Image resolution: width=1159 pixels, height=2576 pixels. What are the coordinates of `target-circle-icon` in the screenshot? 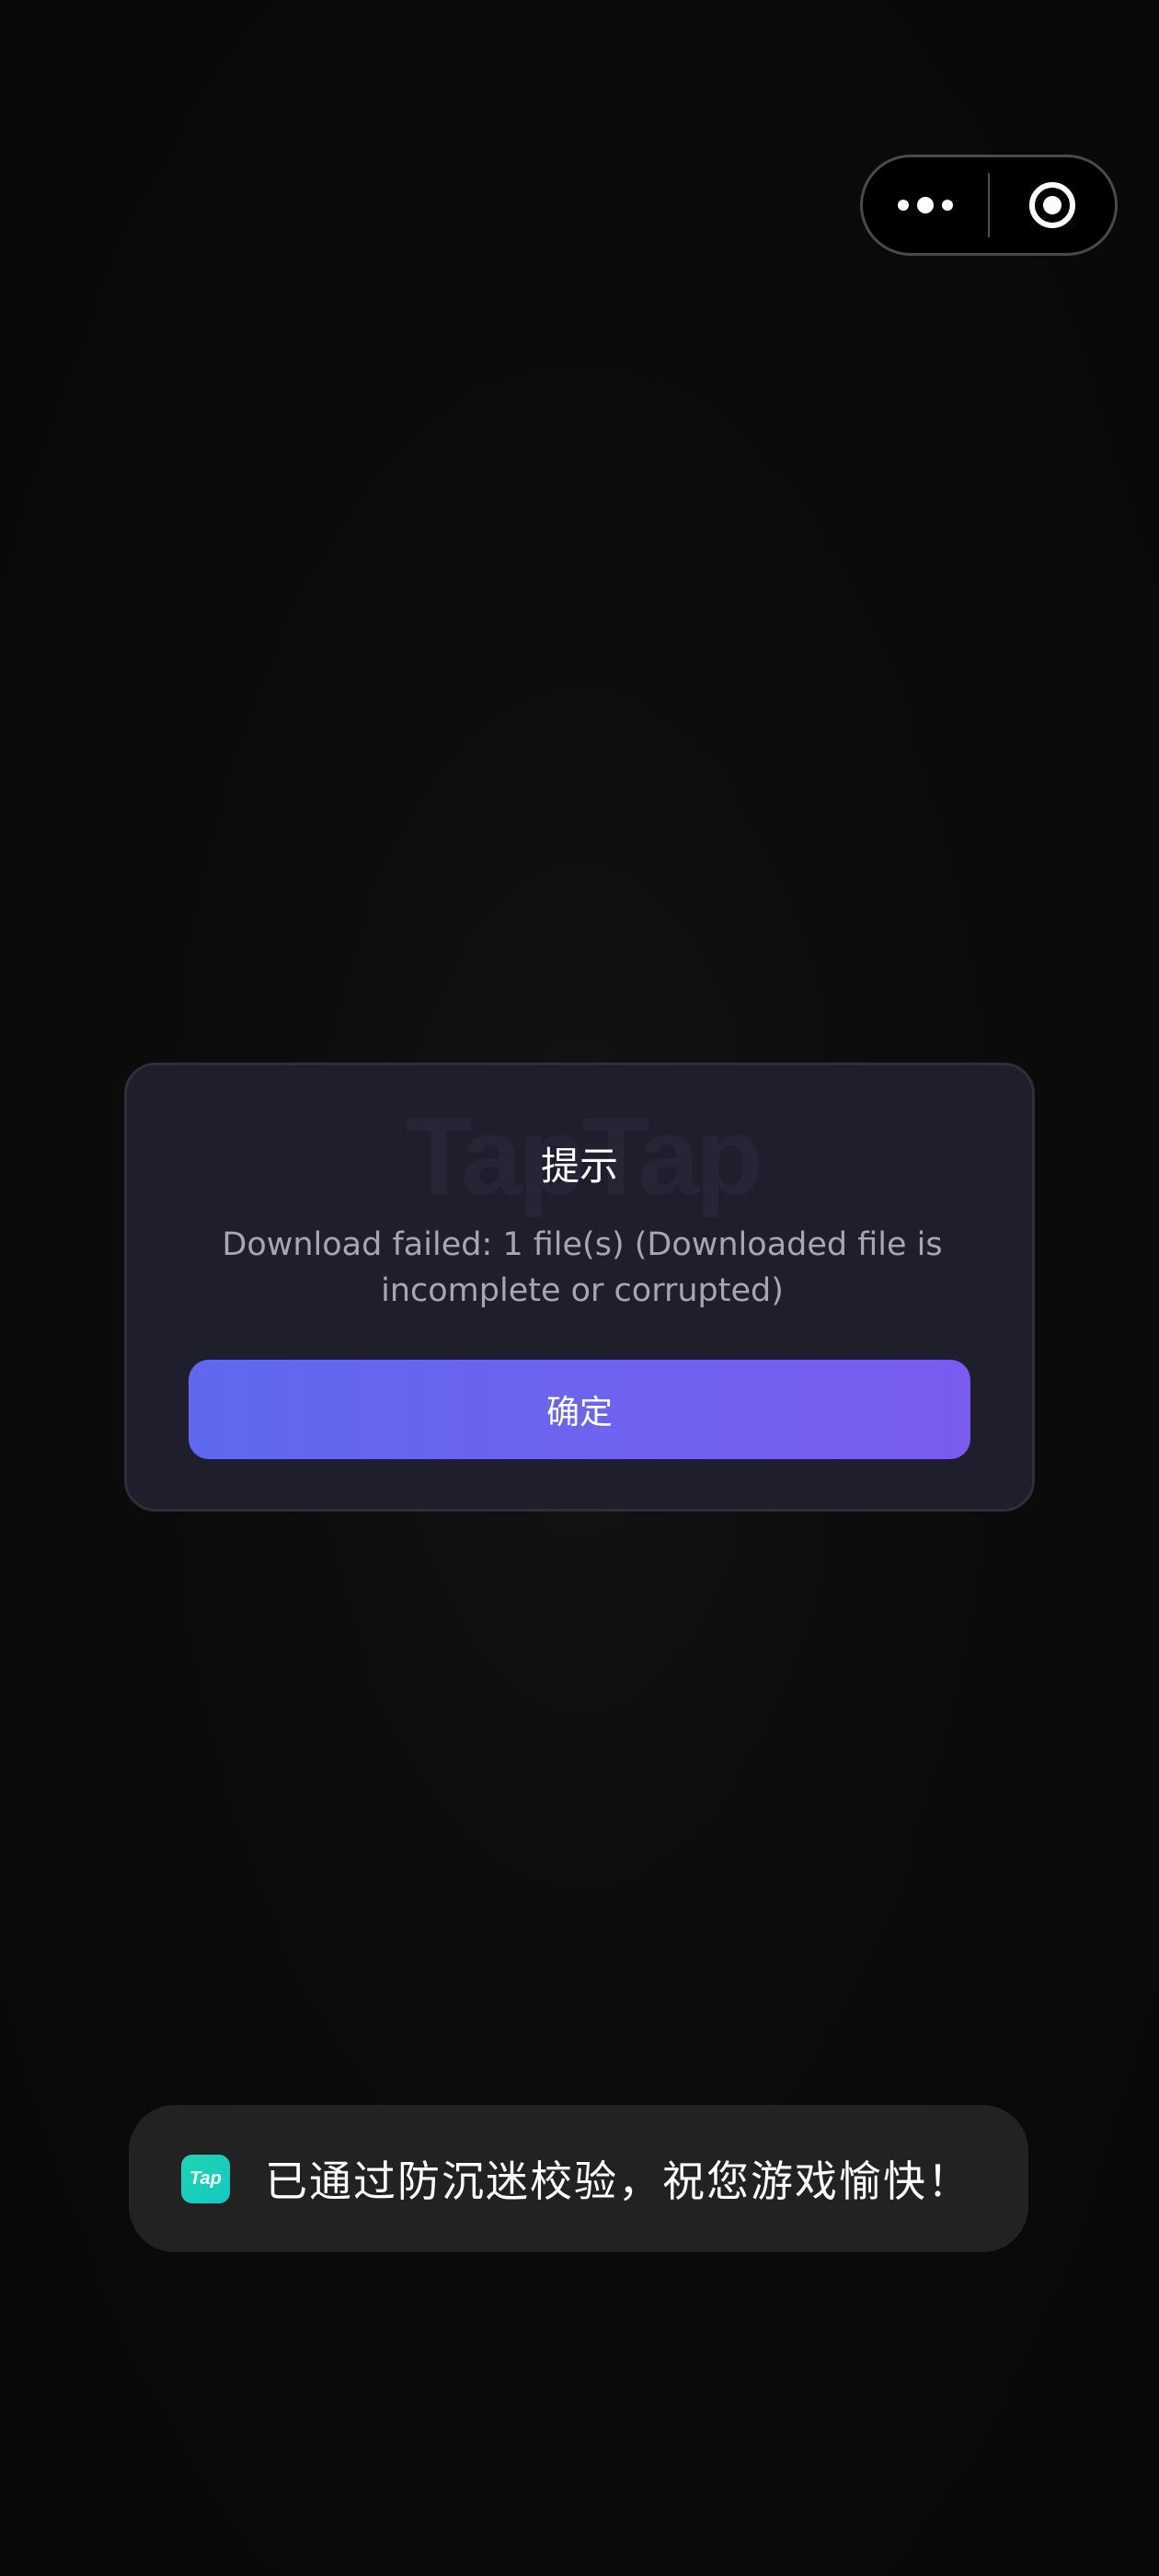 It's located at (1052, 205).